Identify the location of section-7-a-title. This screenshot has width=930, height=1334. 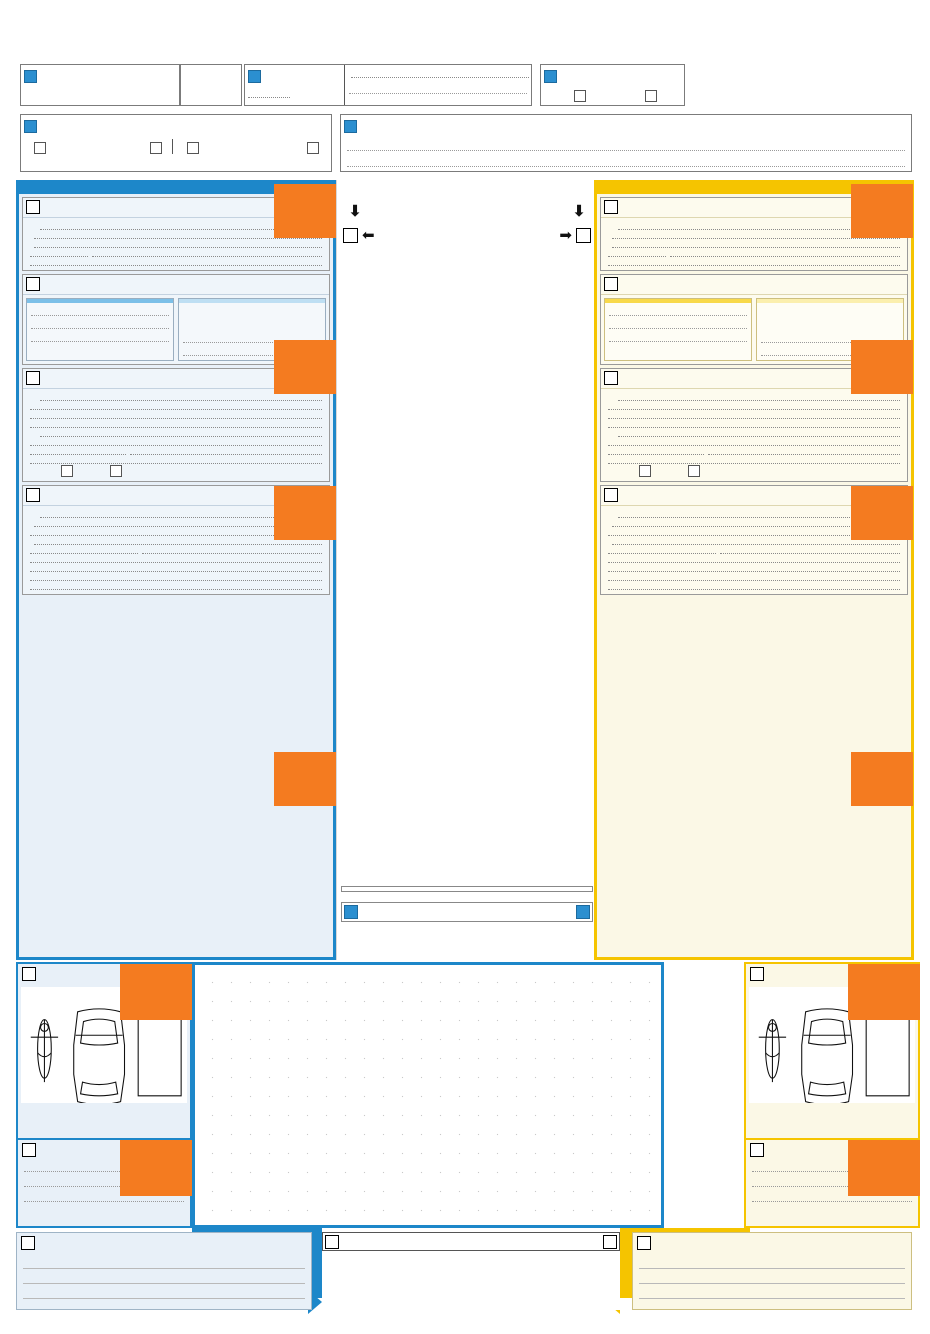
(176, 285).